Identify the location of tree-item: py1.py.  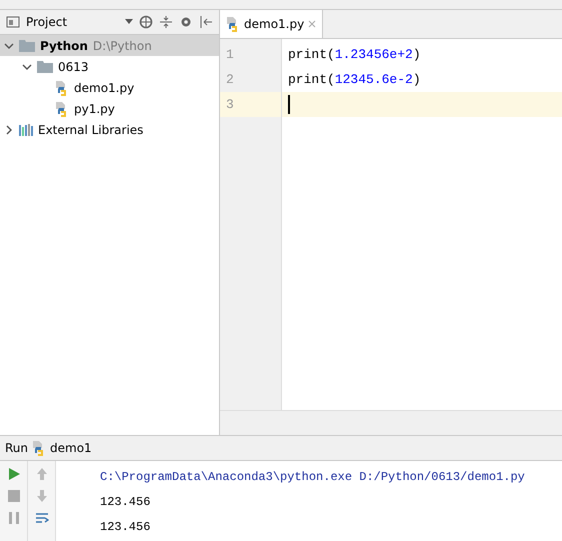
(109, 108).